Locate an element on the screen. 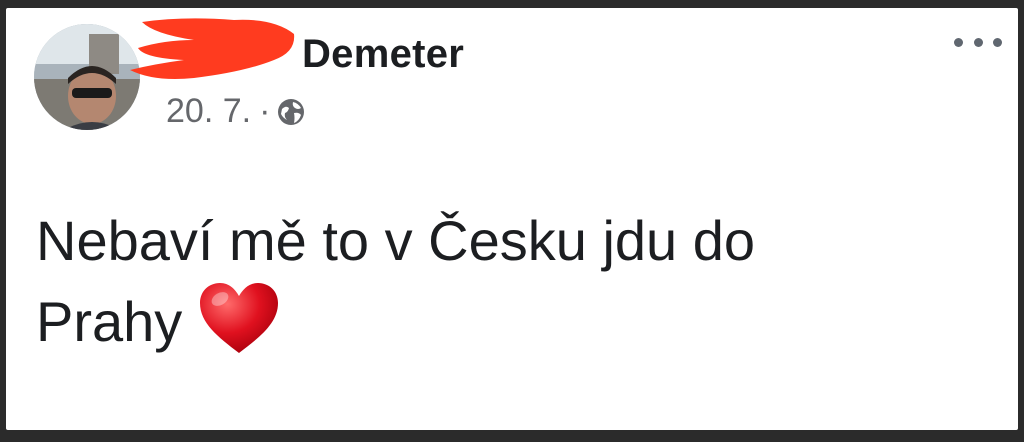 The height and width of the screenshot is (442, 1024). post-text-line-2-text: Prahy is located at coordinates (109, 321).